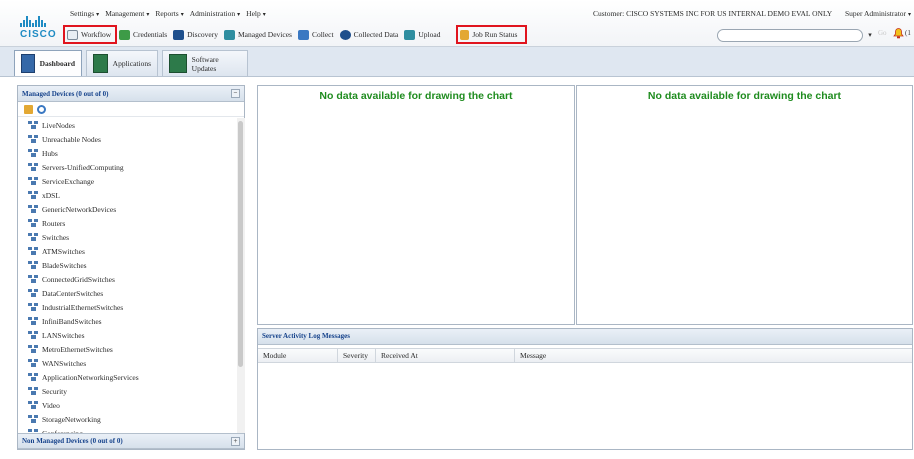  Describe the element at coordinates (127, 405) in the screenshot. I see `tree-item: Video` at that location.